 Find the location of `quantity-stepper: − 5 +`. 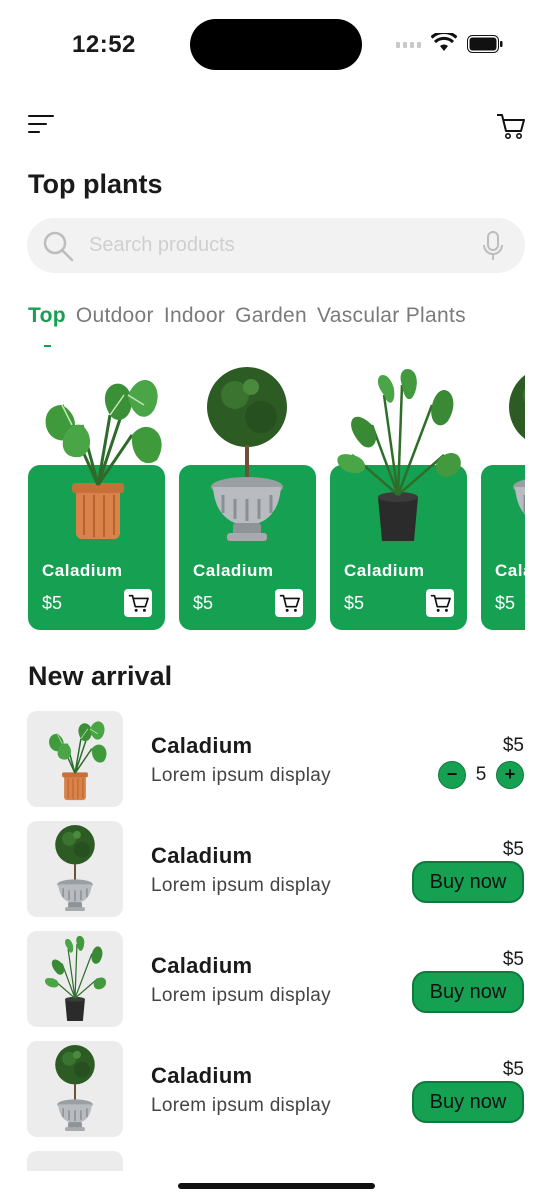

quantity-stepper: − 5 + is located at coordinates (481, 775).